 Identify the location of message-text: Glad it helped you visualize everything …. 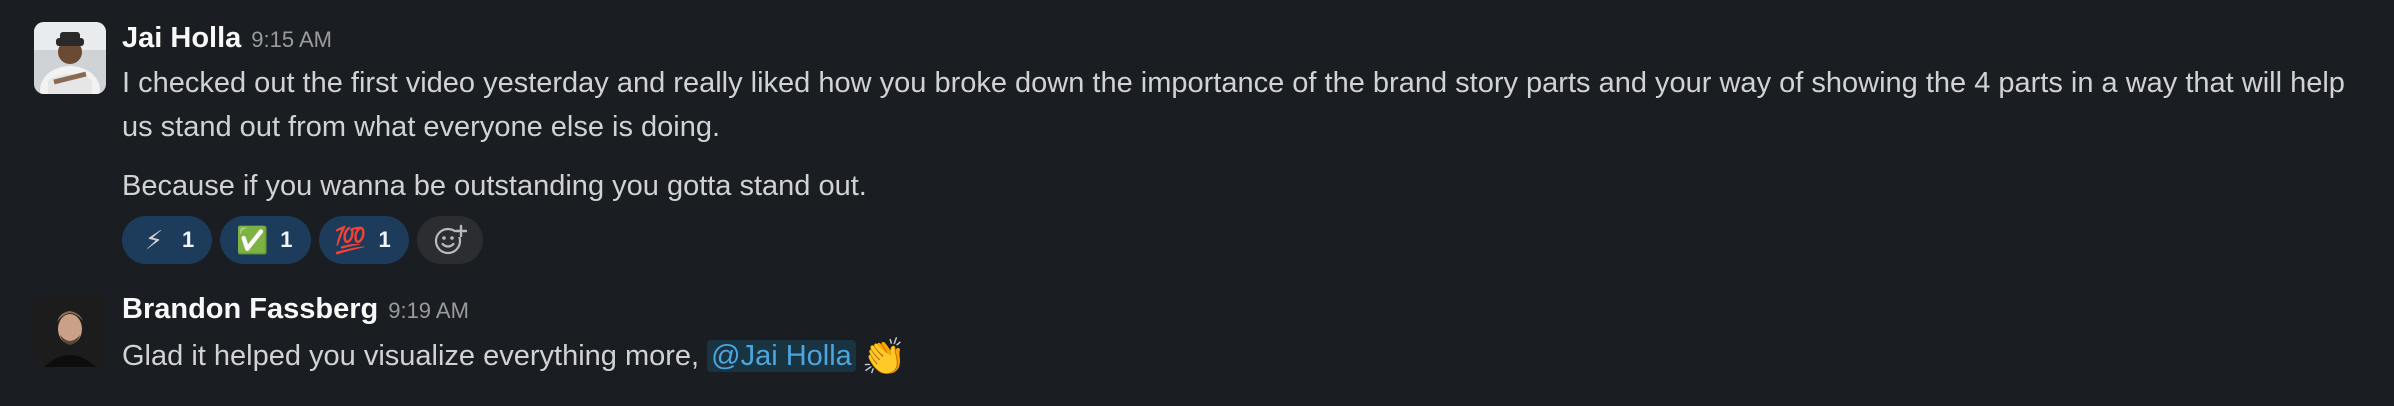
(411, 356).